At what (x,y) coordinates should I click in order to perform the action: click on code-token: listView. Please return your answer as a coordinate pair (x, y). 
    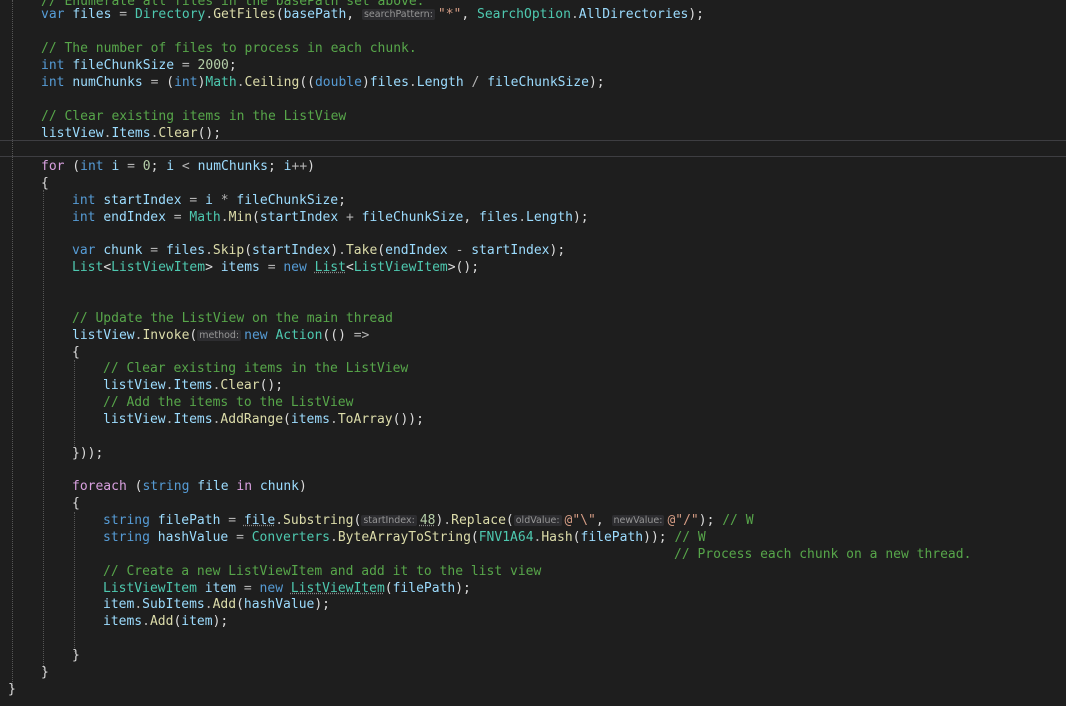
    Looking at the image, I should click on (134, 385).